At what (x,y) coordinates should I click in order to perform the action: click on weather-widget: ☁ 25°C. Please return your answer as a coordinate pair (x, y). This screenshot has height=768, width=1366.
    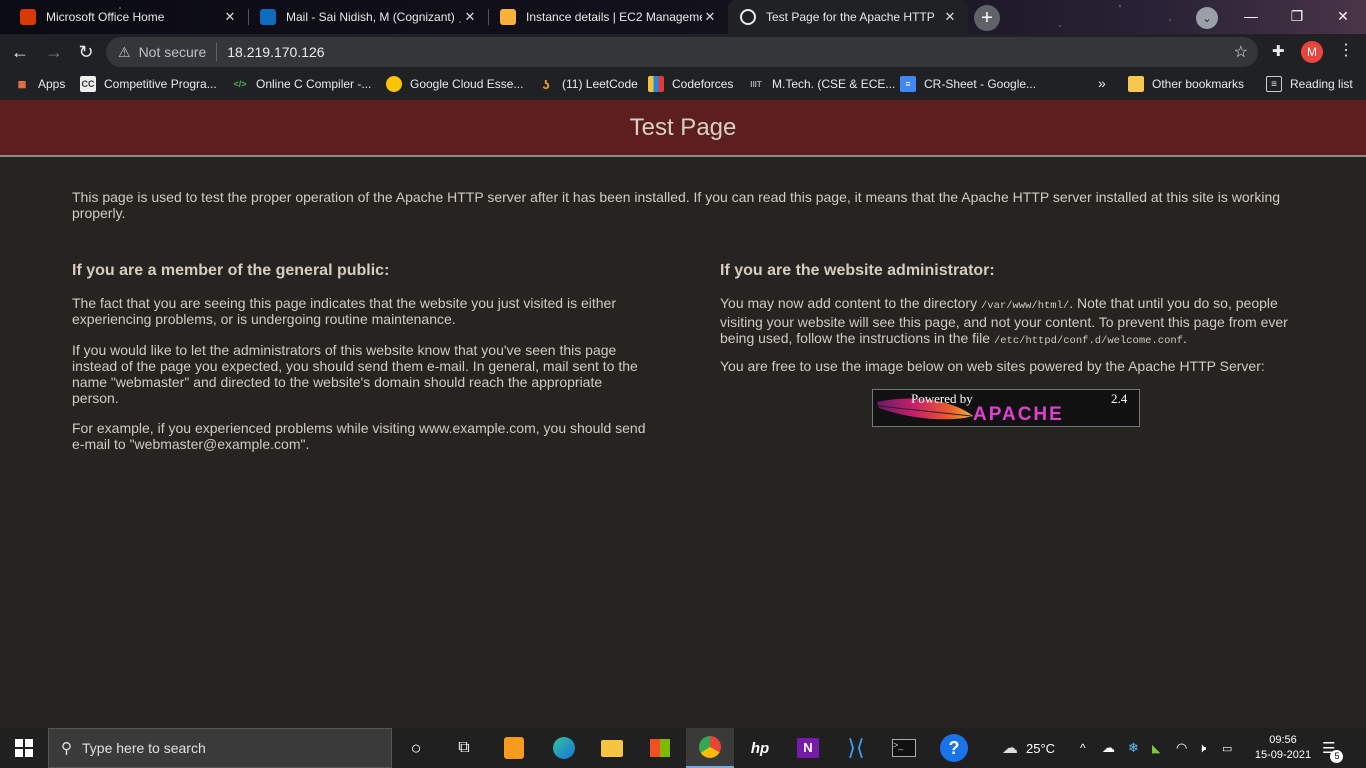
    Looking at the image, I should click on (1028, 748).